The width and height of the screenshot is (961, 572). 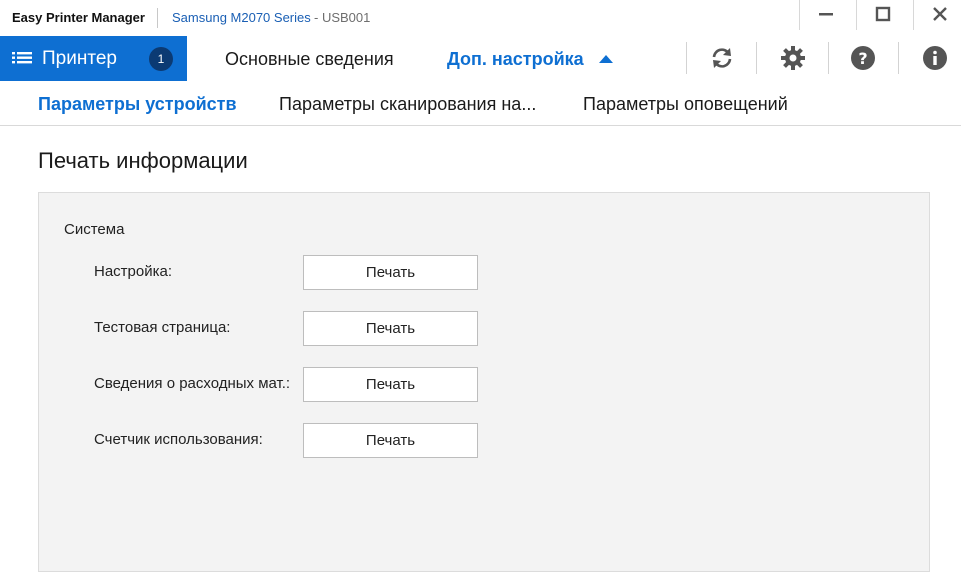 What do you see at coordinates (390, 384) in the screenshot?
I see `print-supplies-info-button: Печать` at bounding box center [390, 384].